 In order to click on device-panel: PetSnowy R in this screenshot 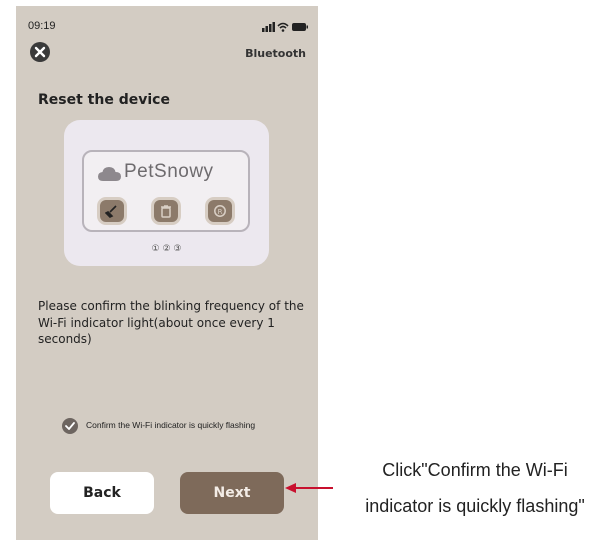, I will do `click(166, 191)`.